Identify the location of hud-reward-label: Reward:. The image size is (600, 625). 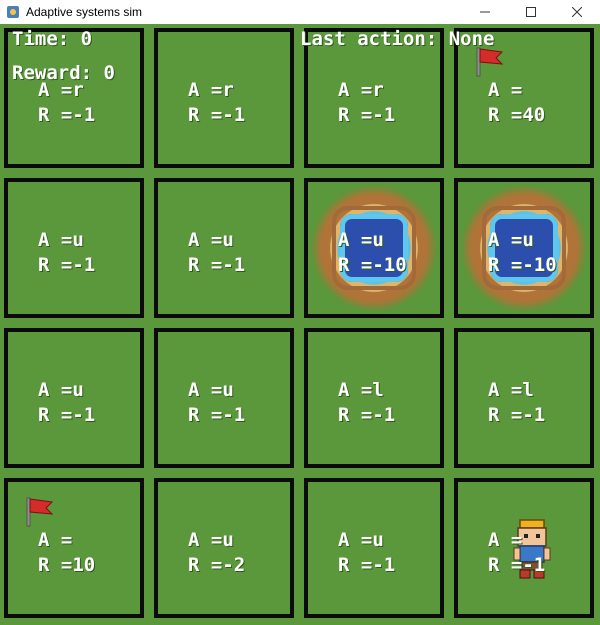
(52, 73).